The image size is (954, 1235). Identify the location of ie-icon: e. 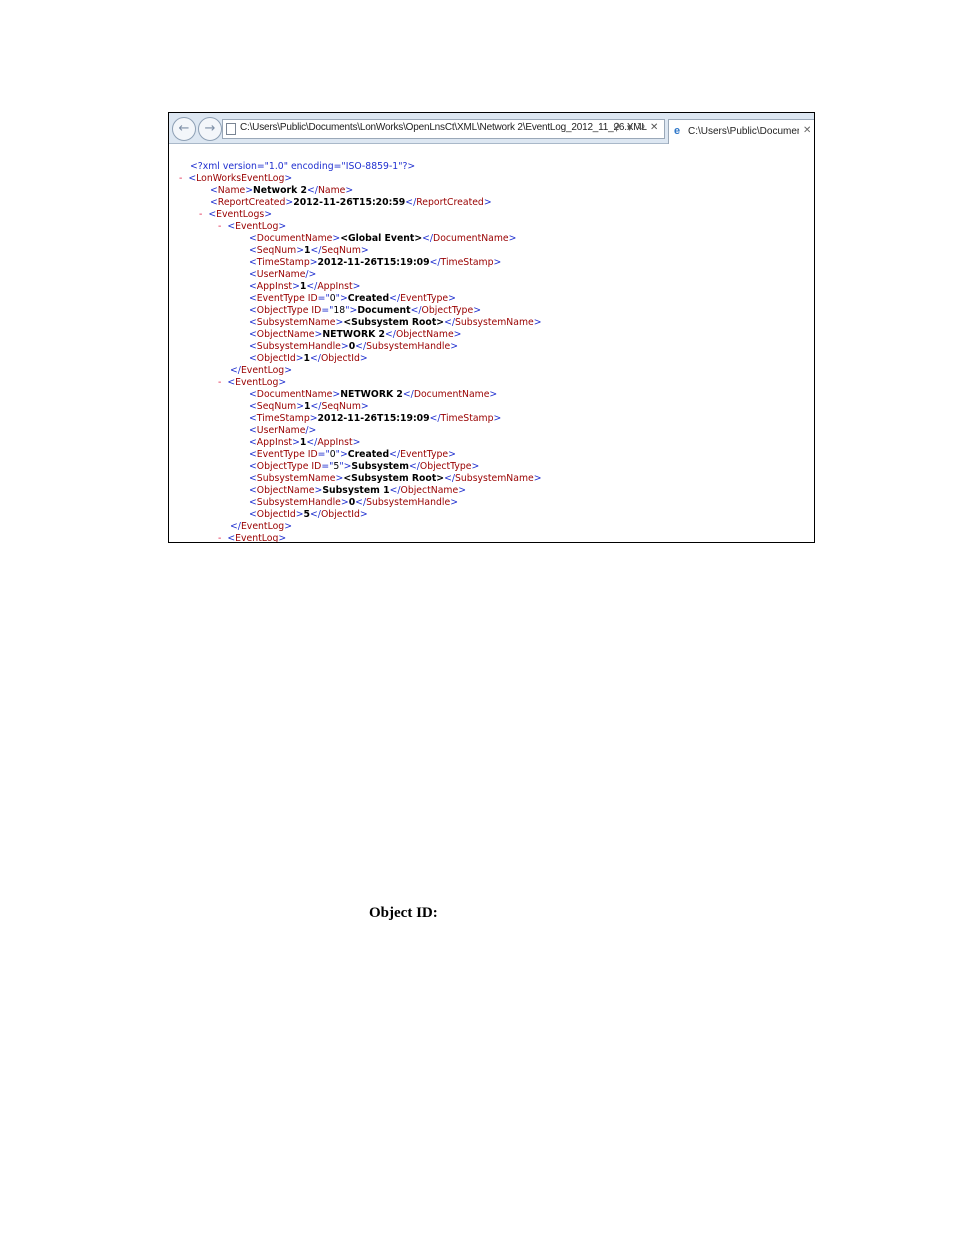
(677, 131).